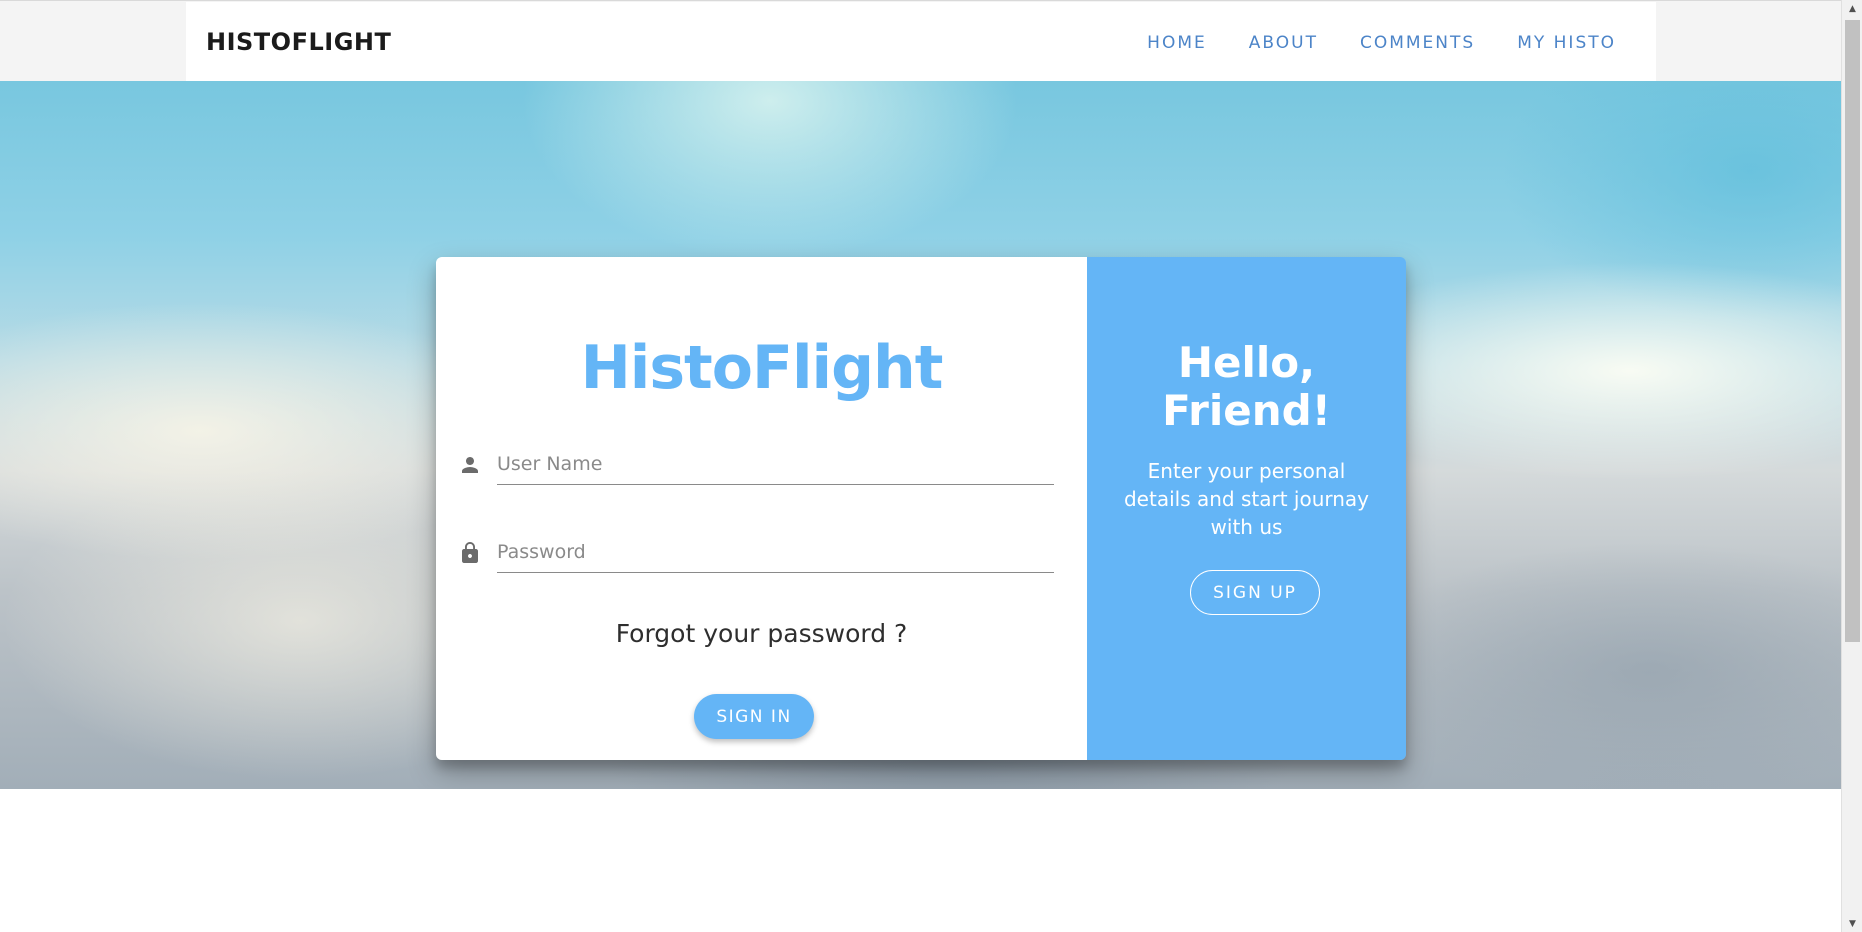 The height and width of the screenshot is (932, 1862). Describe the element at coordinates (775, 553) in the screenshot. I see `password-input` at that location.